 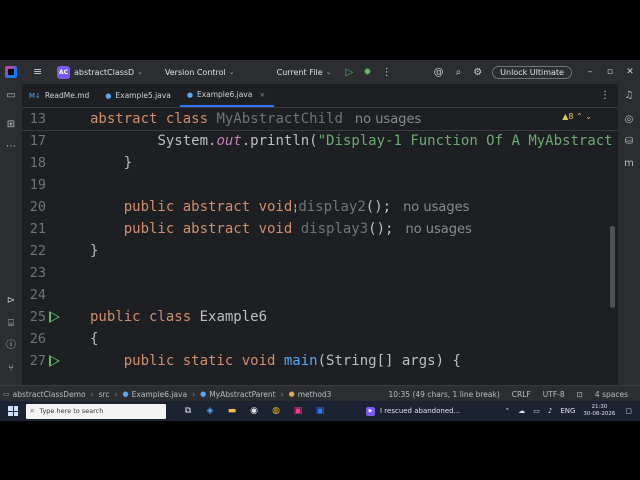 What do you see at coordinates (507, 411) in the screenshot?
I see `chevron-up-icon: ⌃` at bounding box center [507, 411].